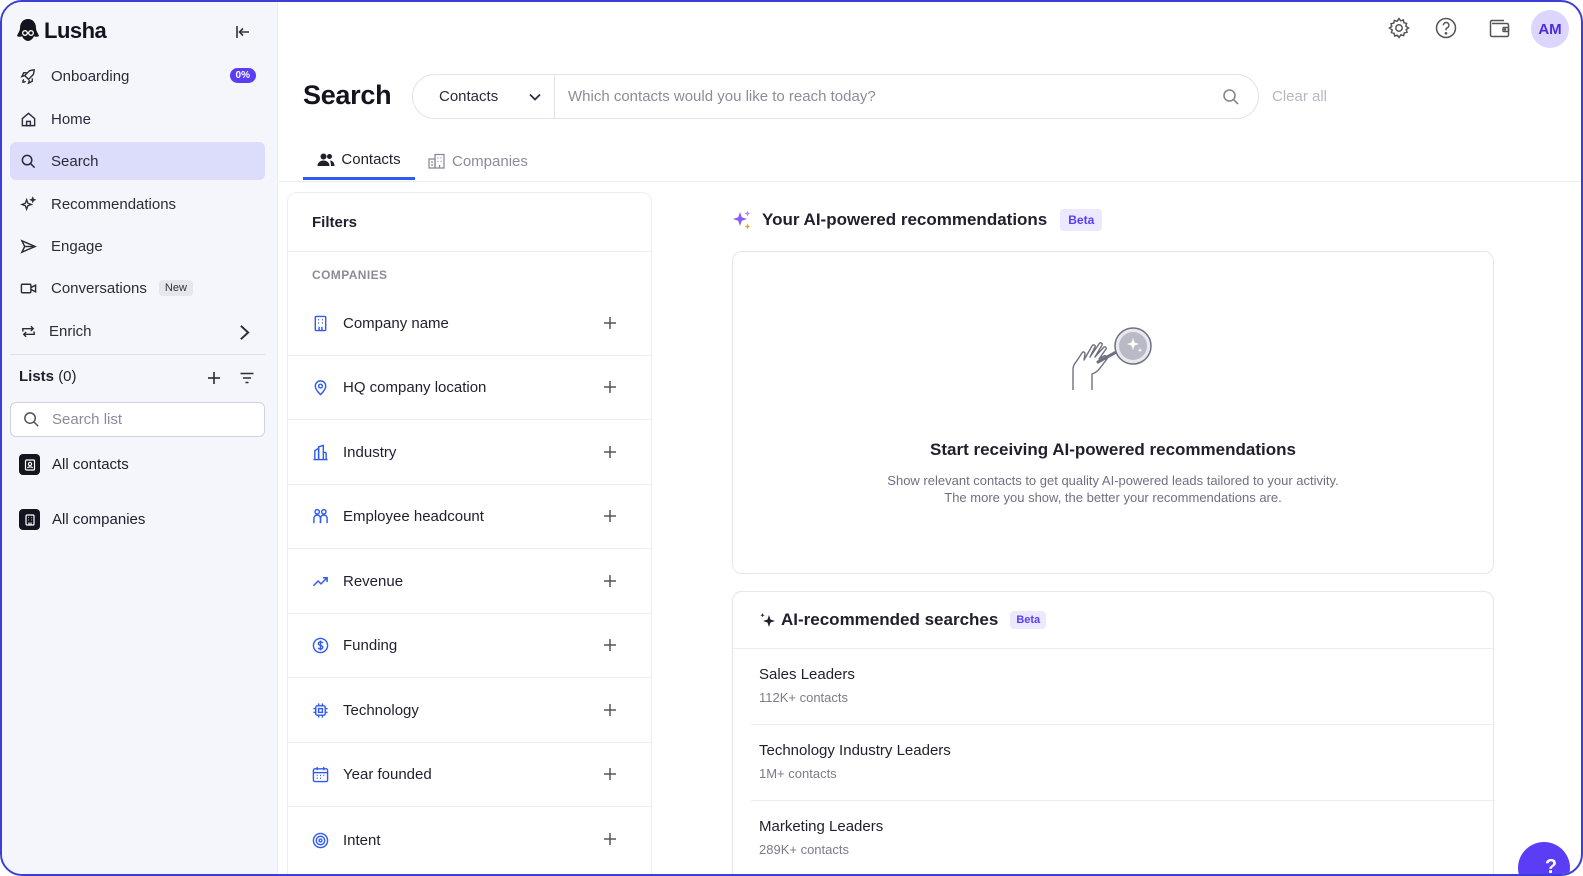 The width and height of the screenshot is (1583, 876). What do you see at coordinates (370, 645) in the screenshot?
I see `filter-label: Funding` at bounding box center [370, 645].